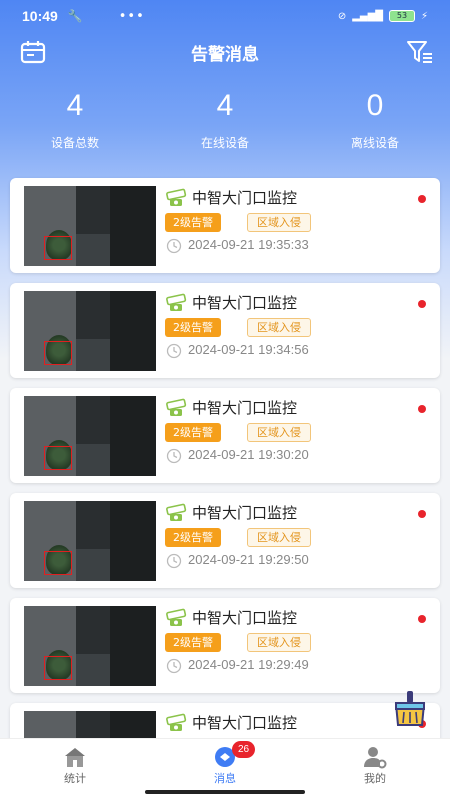 This screenshot has height=800, width=450. What do you see at coordinates (225, 435) in the screenshot?
I see `alert-card: 中智大门口监控 2级告警 区域入侵 2024-09-21 19:30:20` at bounding box center [225, 435].